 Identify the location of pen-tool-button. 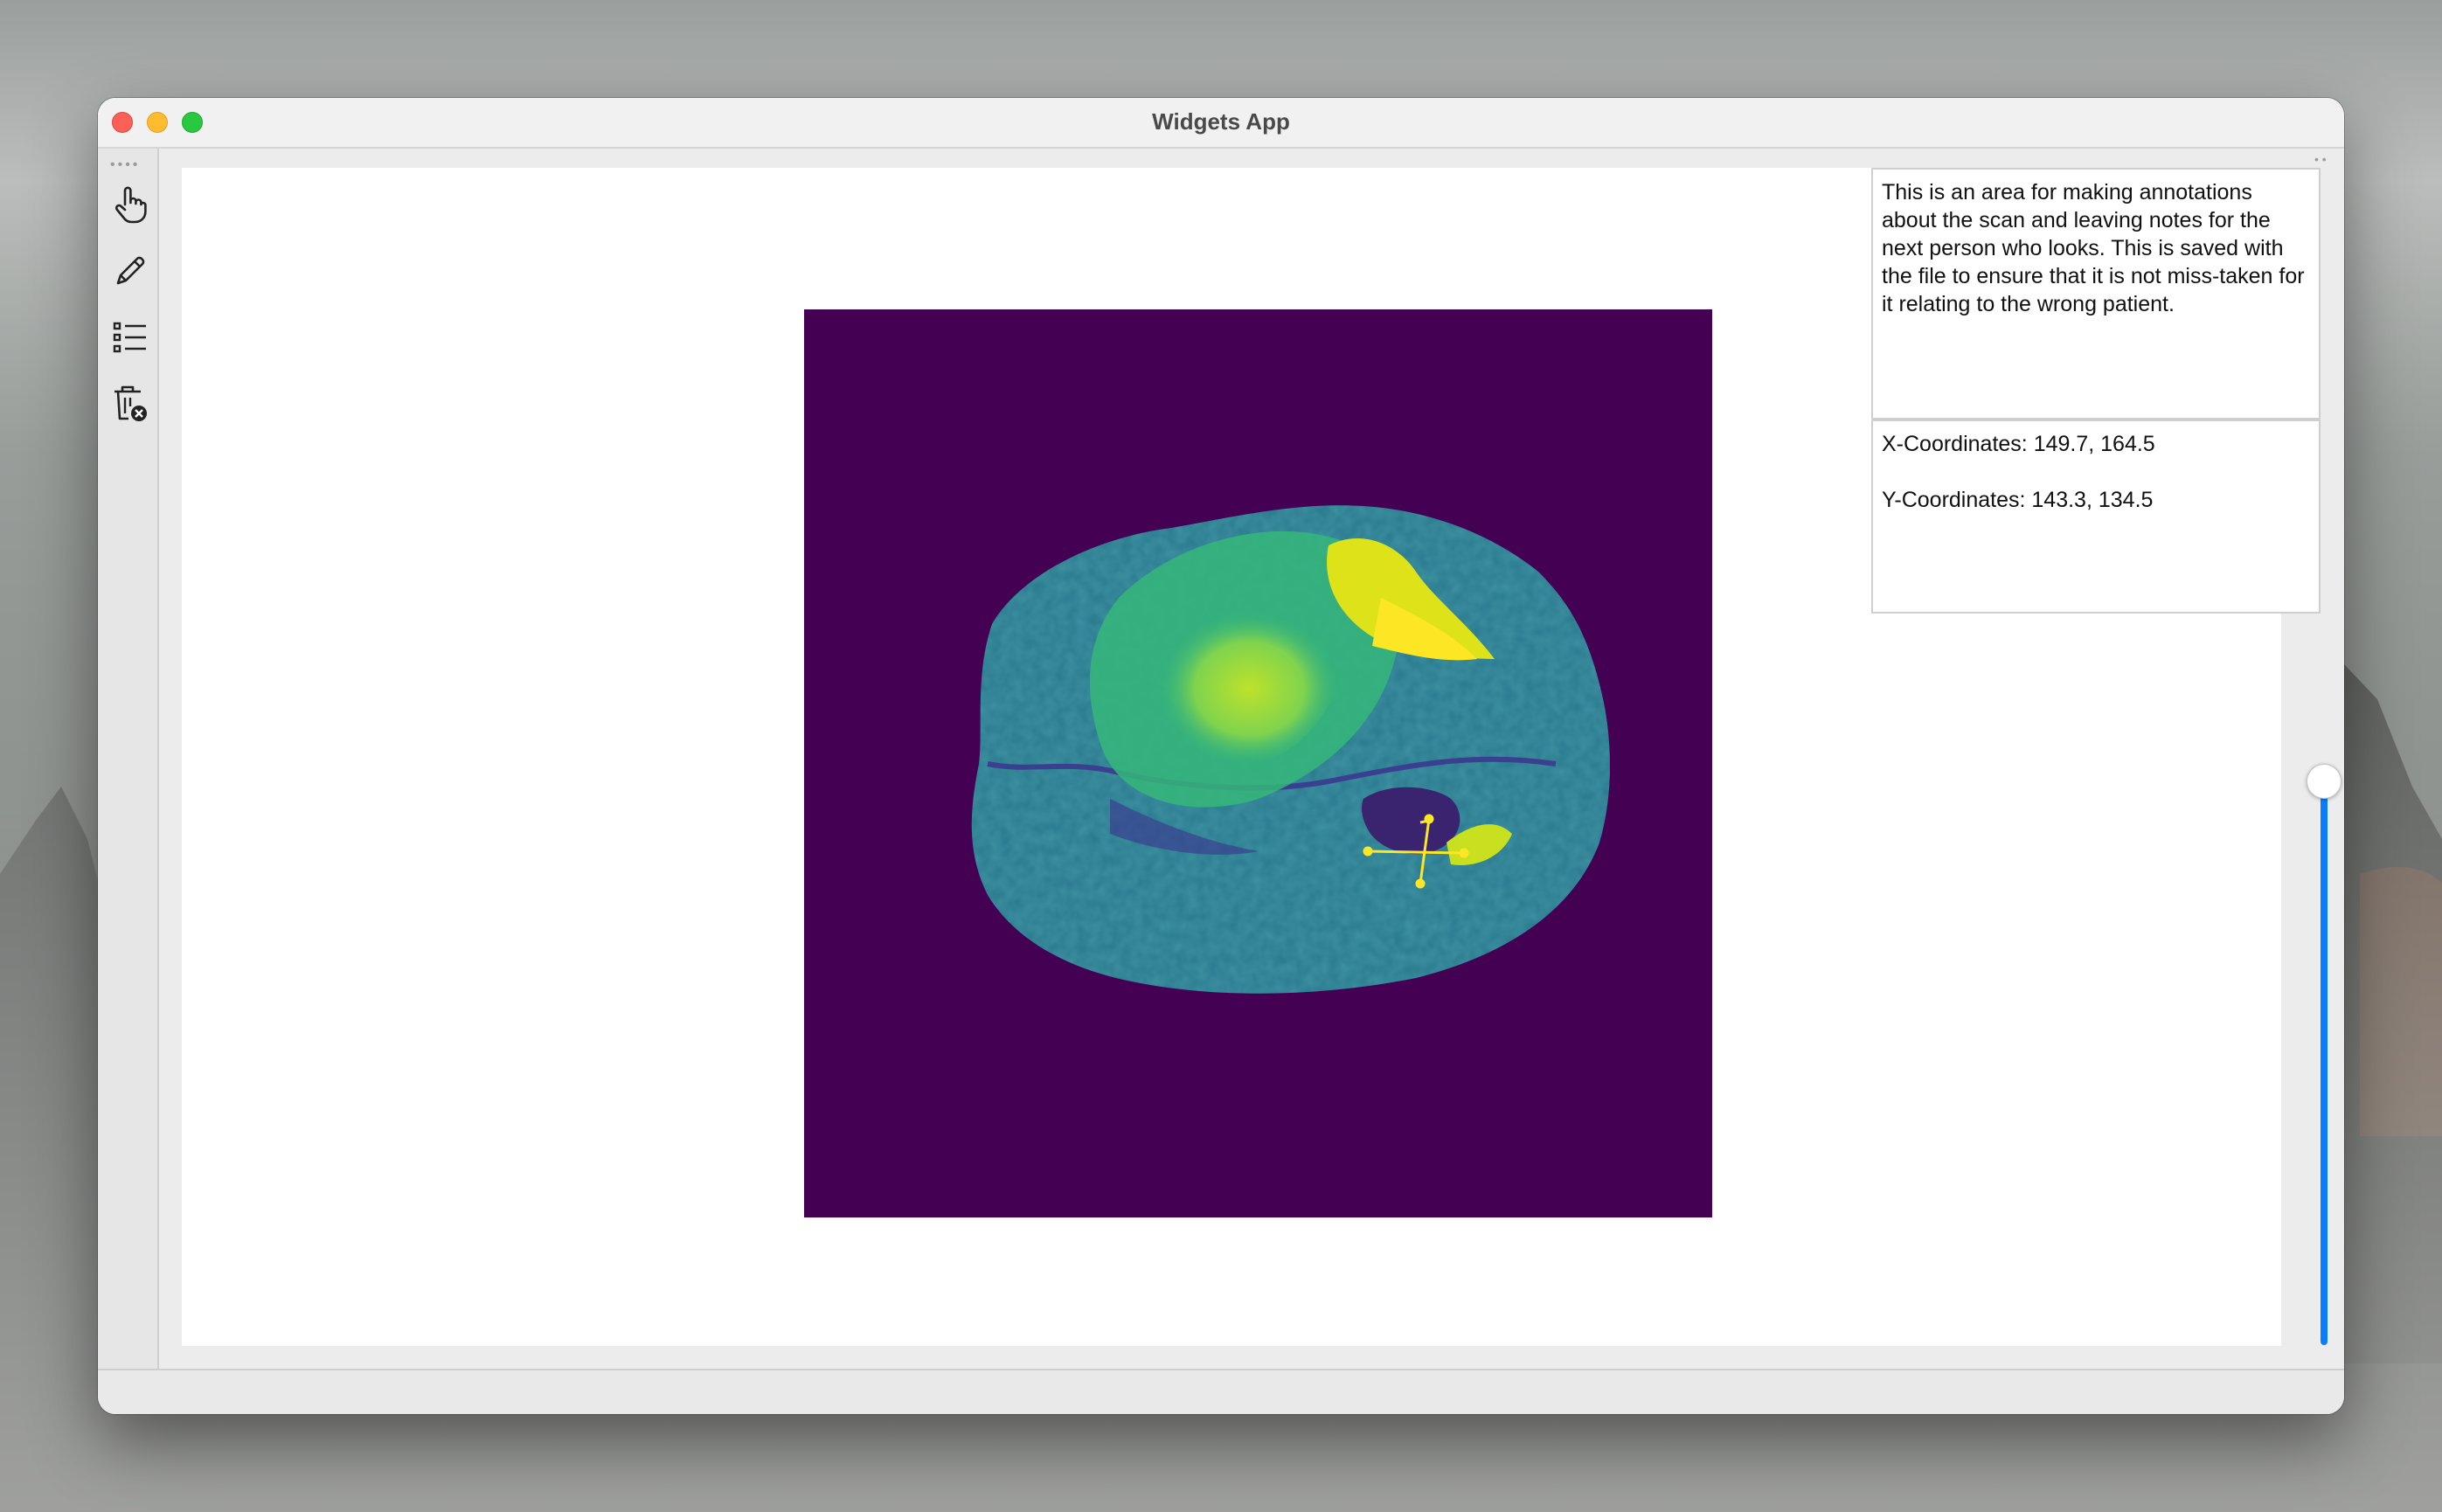
(130, 271).